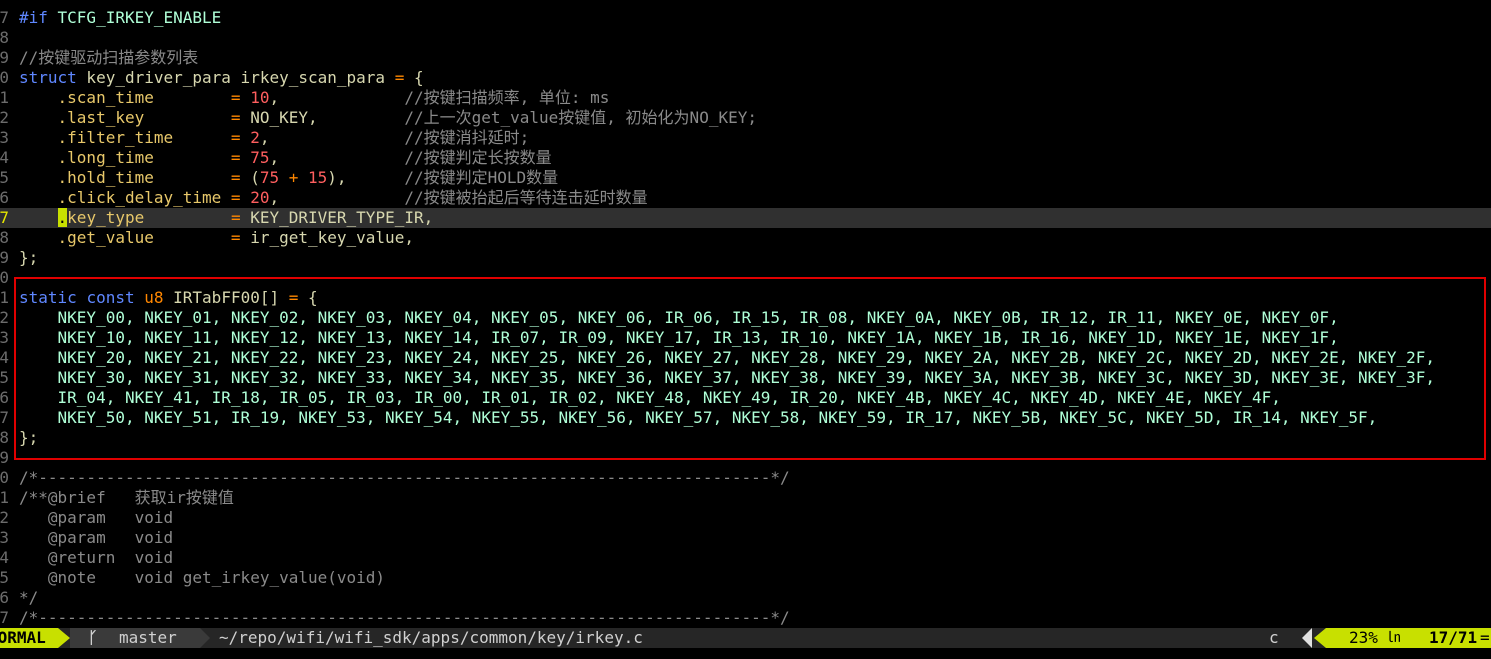  Describe the element at coordinates (4, 417) in the screenshot. I see `line-number: 7` at that location.